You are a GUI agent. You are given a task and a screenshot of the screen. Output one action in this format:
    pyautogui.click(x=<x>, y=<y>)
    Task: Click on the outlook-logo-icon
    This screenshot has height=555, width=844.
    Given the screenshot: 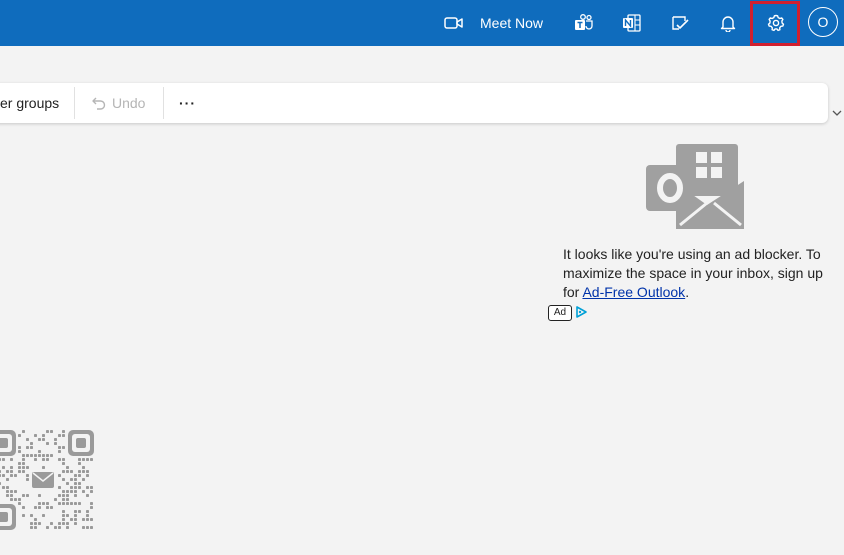 What is the action you would take?
    pyautogui.click(x=695, y=186)
    